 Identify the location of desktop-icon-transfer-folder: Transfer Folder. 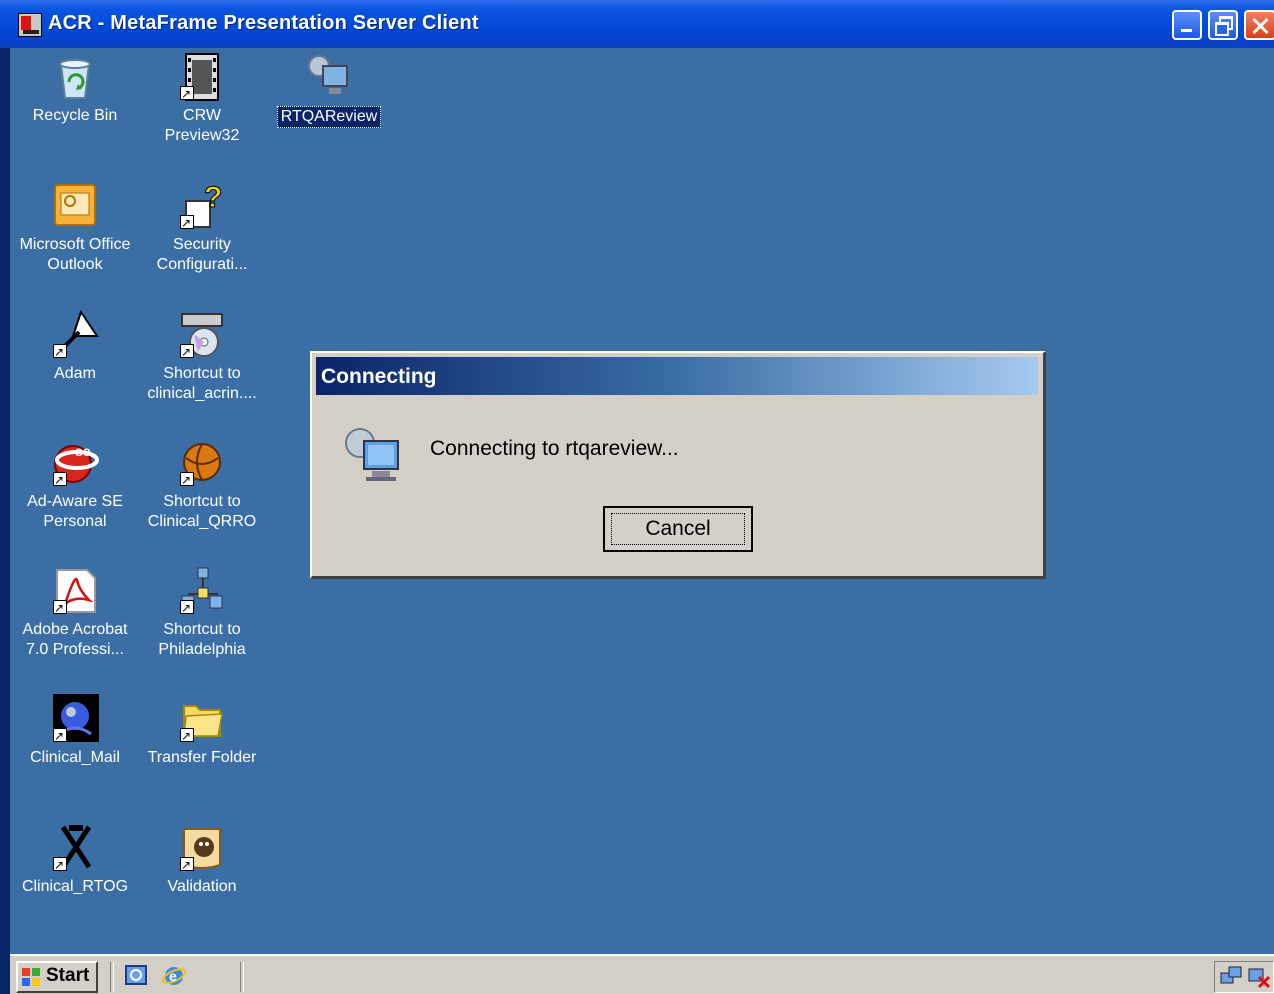
(202, 731).